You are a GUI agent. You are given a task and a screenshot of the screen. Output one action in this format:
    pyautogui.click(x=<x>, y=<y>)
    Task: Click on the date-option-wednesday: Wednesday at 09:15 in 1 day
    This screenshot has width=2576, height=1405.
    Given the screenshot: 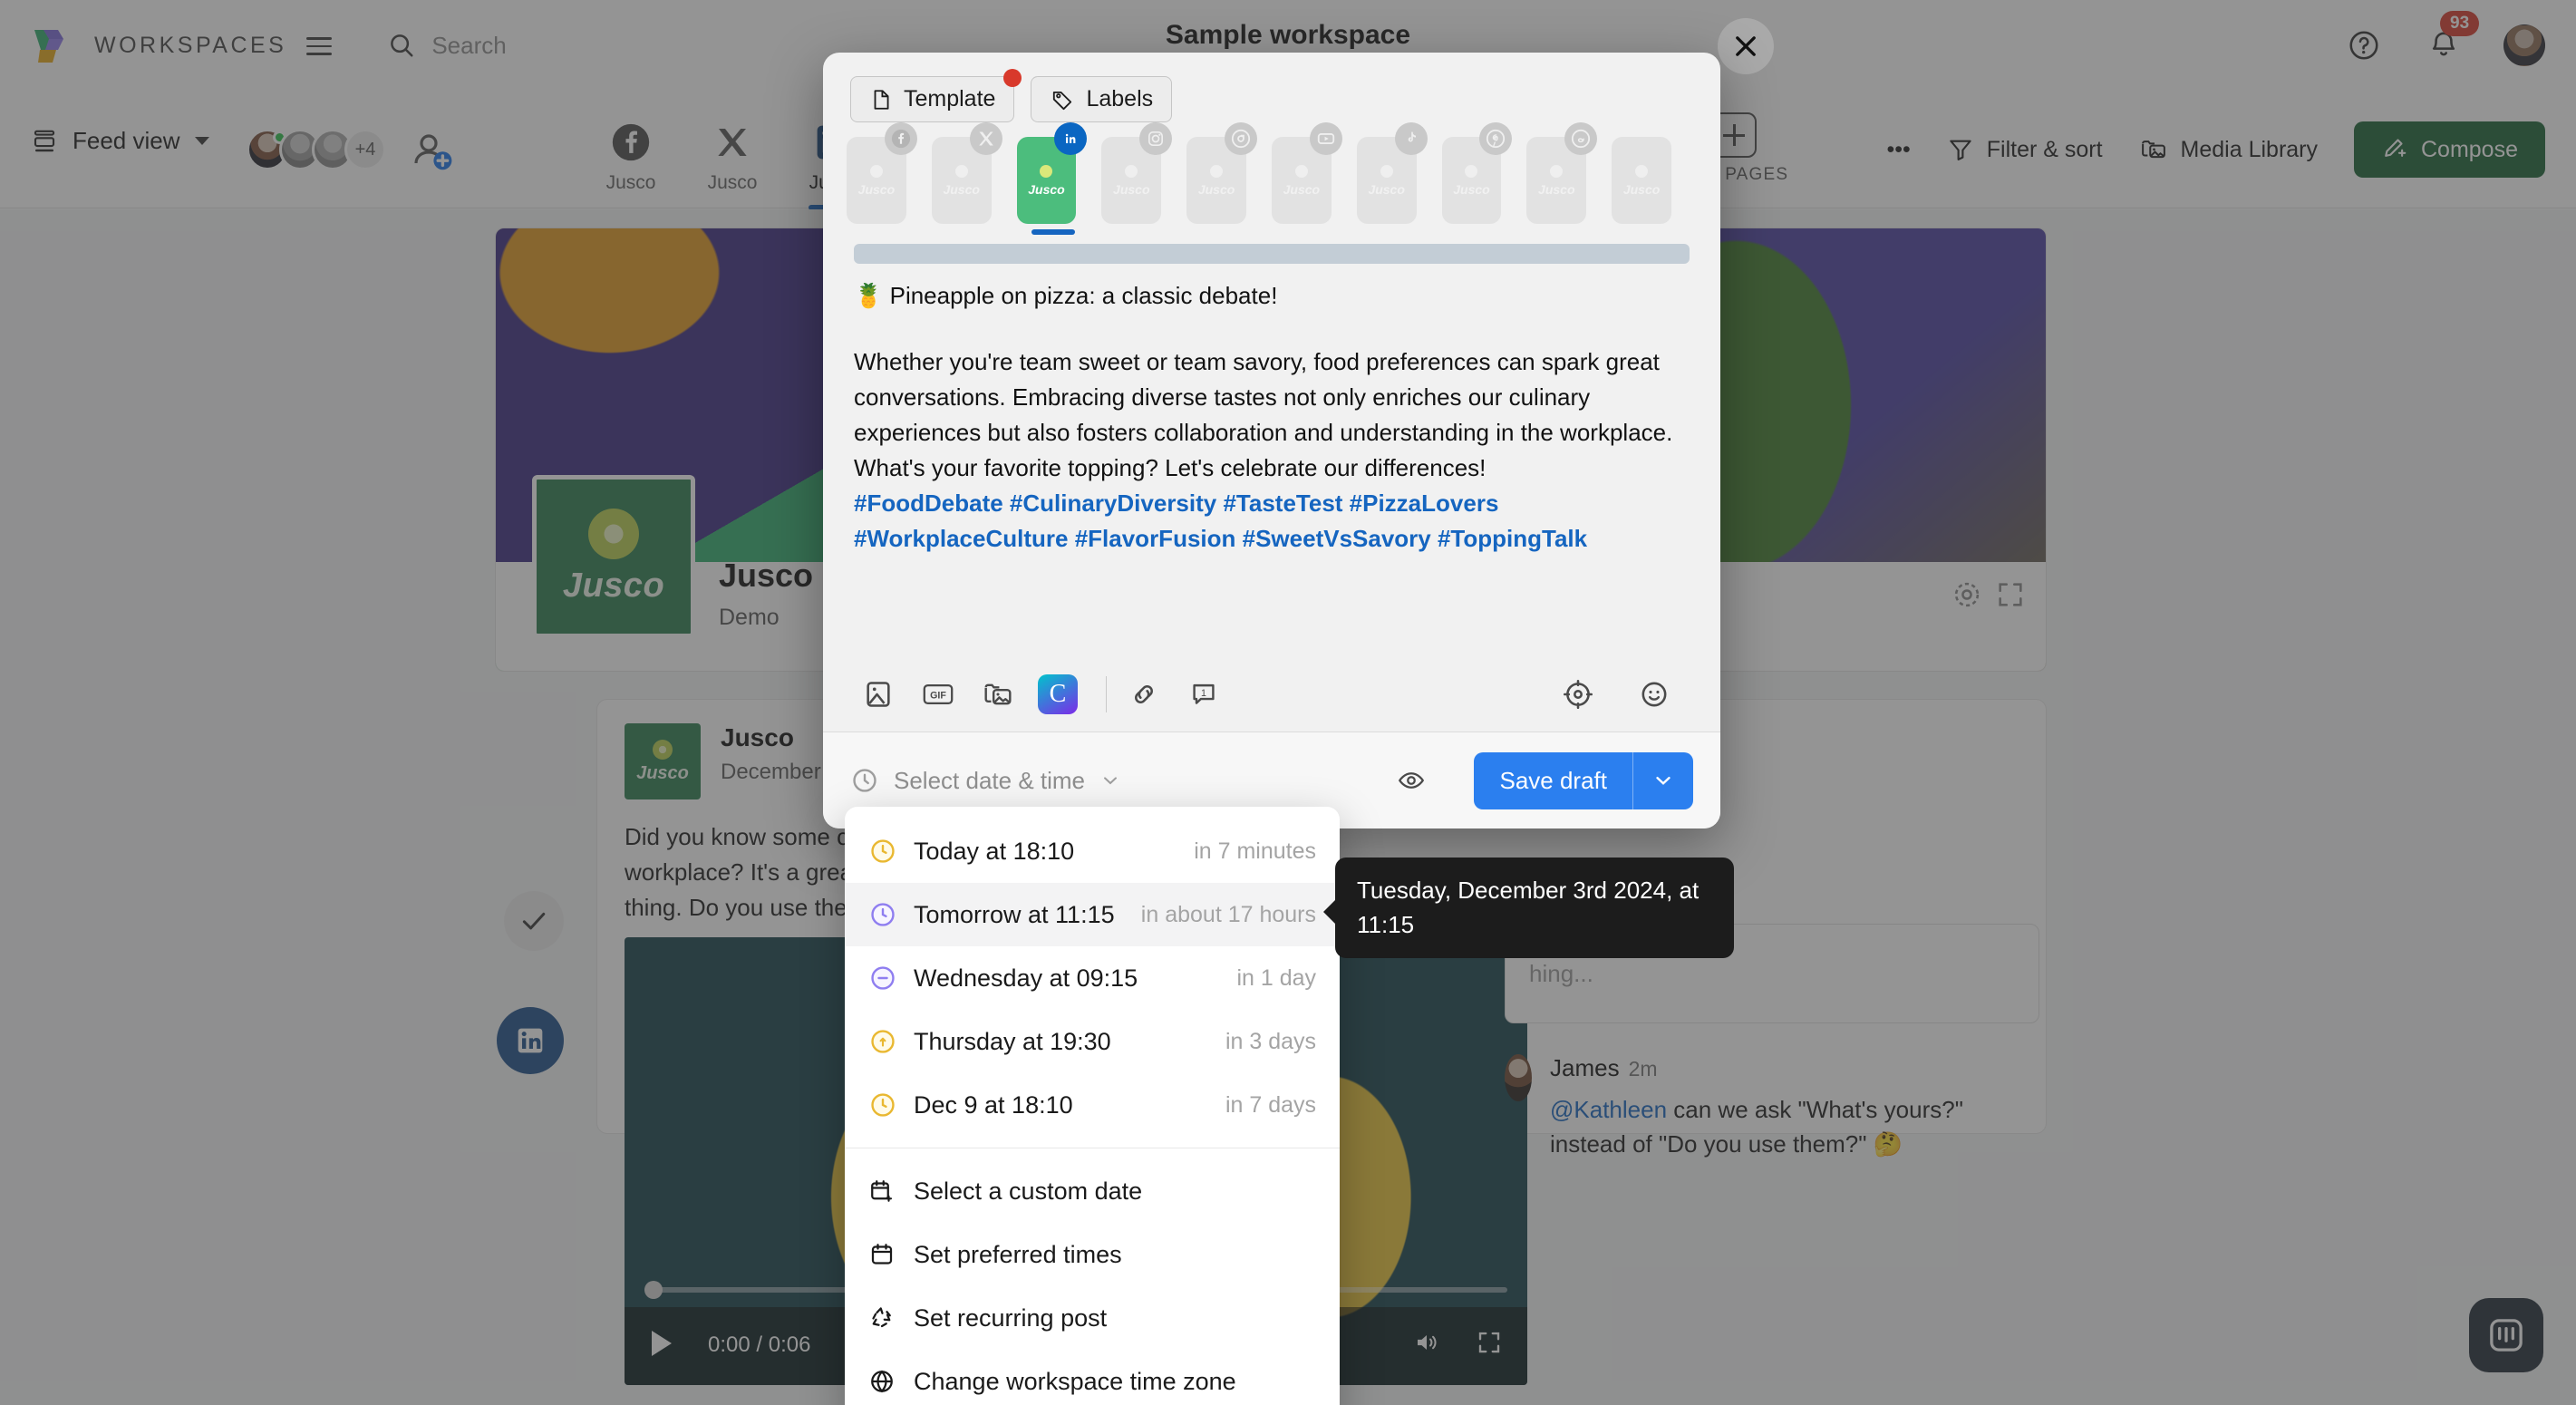 What is the action you would take?
    pyautogui.click(x=1092, y=978)
    